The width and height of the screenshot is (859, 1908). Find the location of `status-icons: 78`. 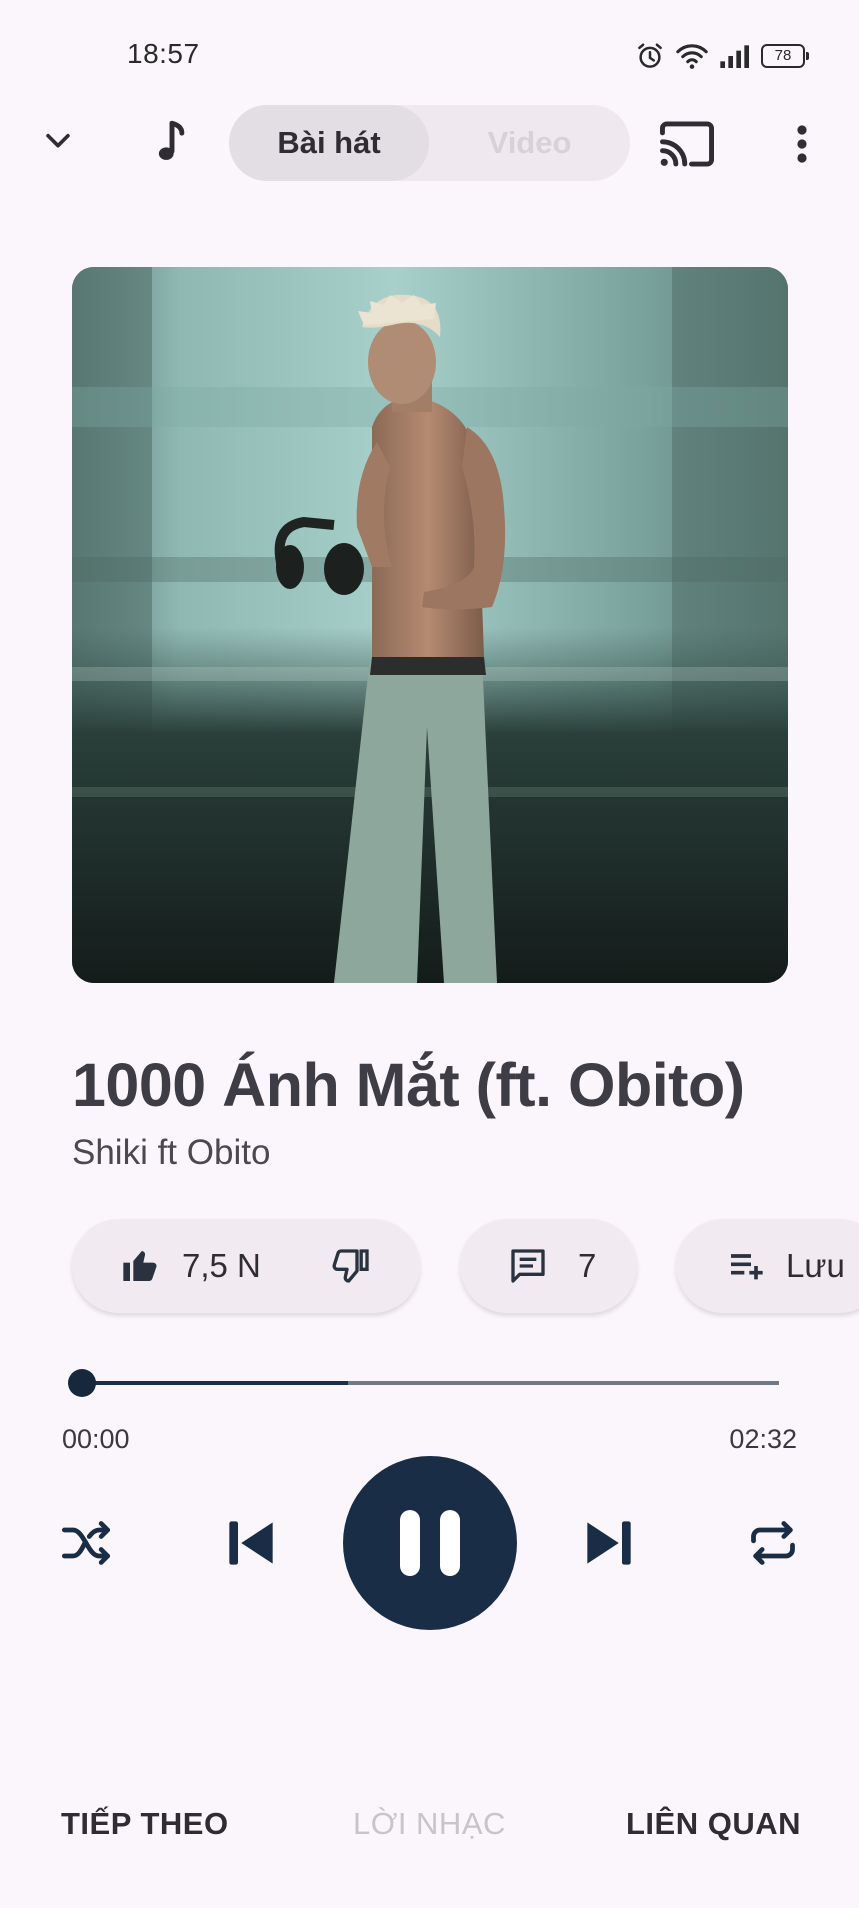

status-icons: 78 is located at coordinates (722, 56).